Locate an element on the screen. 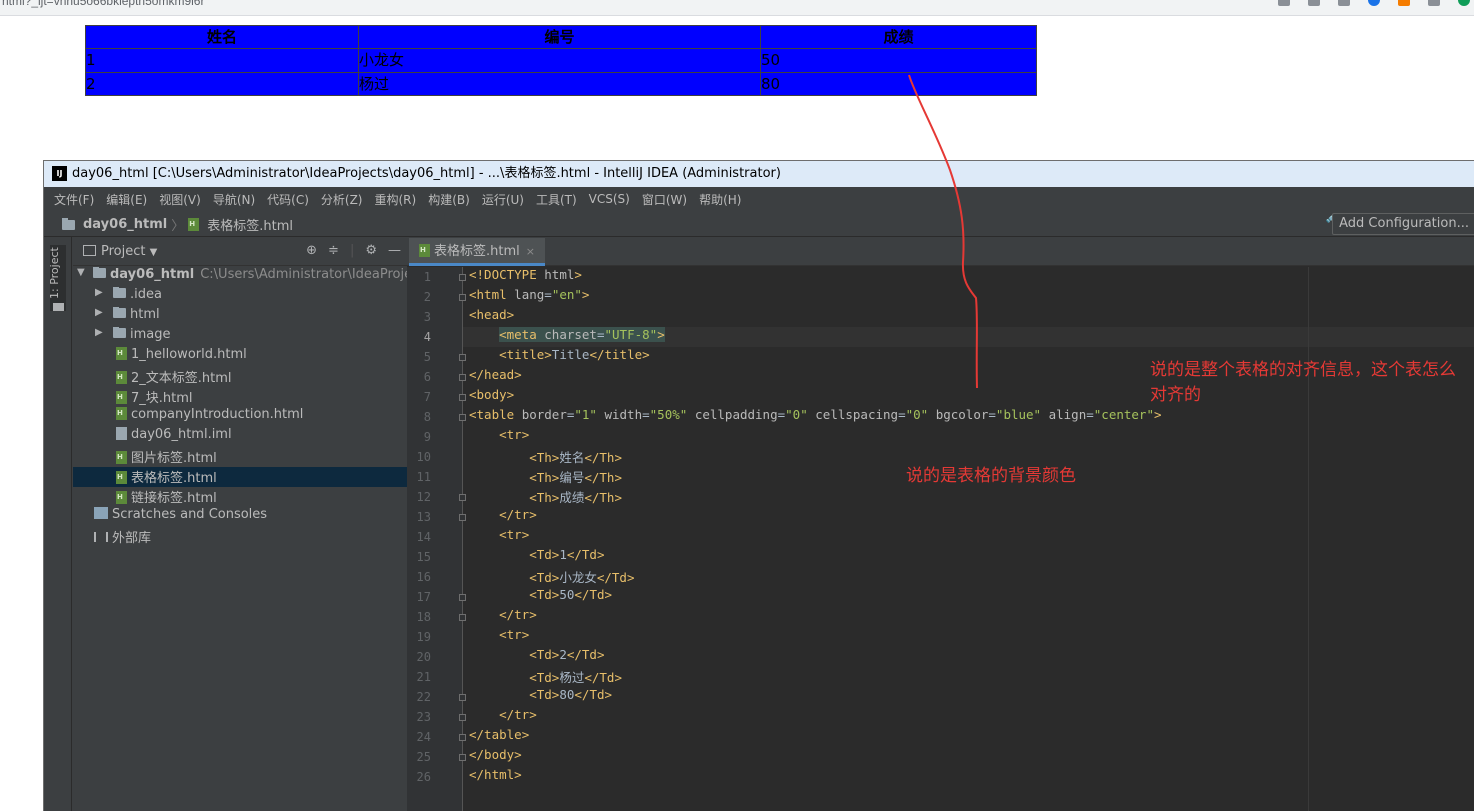 The width and height of the screenshot is (1474, 811). align-annotation: 说的是整个表格的对齐信息，这个表怎么对齐的 is located at coordinates (1303, 382).